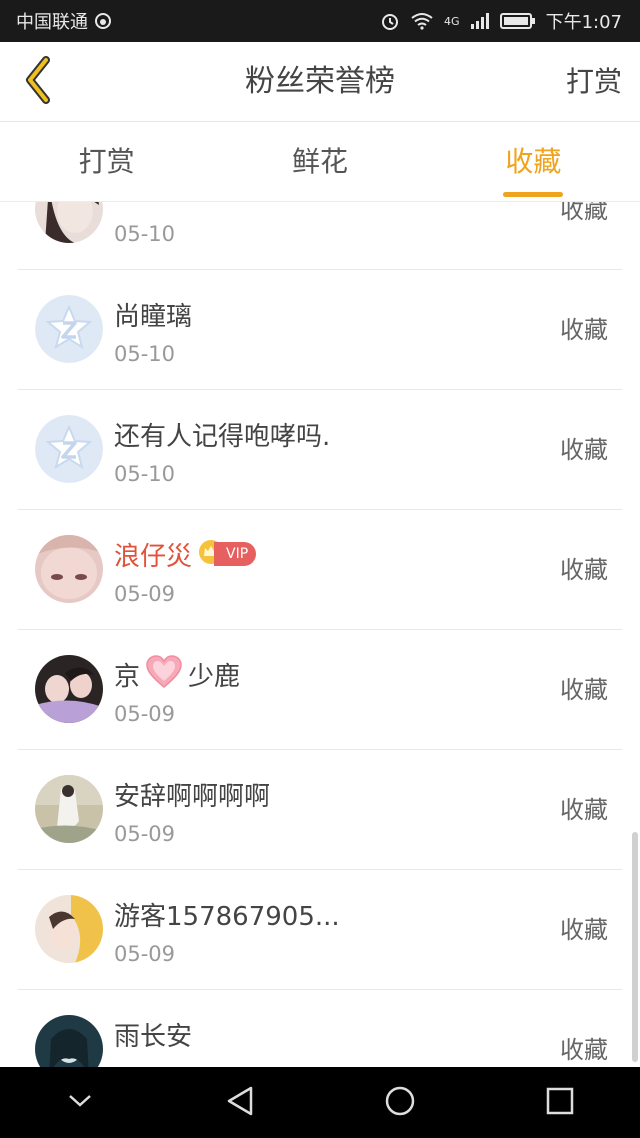  I want to click on tab-label: 鲜花, so click(319, 161).